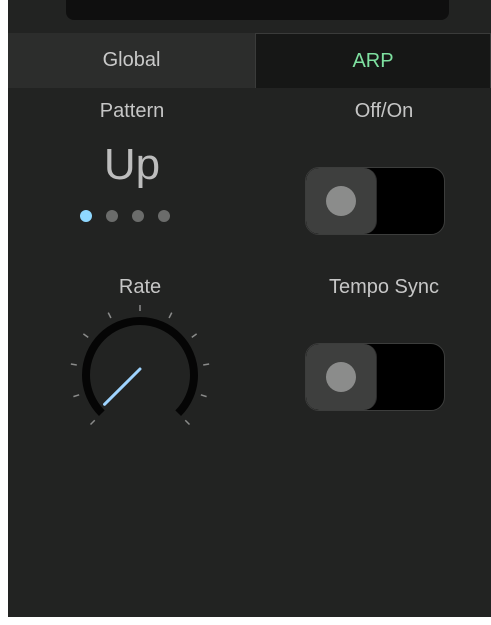 The image size is (491, 625). I want to click on tempo-sync-label: Tempo Sync, so click(384, 287).